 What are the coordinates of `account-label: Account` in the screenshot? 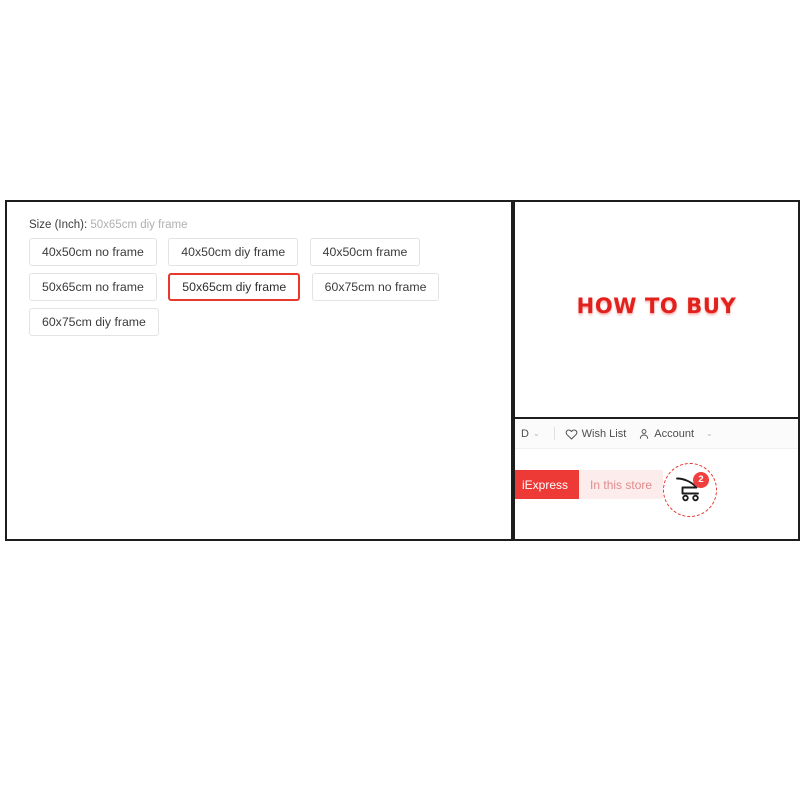 It's located at (674, 433).